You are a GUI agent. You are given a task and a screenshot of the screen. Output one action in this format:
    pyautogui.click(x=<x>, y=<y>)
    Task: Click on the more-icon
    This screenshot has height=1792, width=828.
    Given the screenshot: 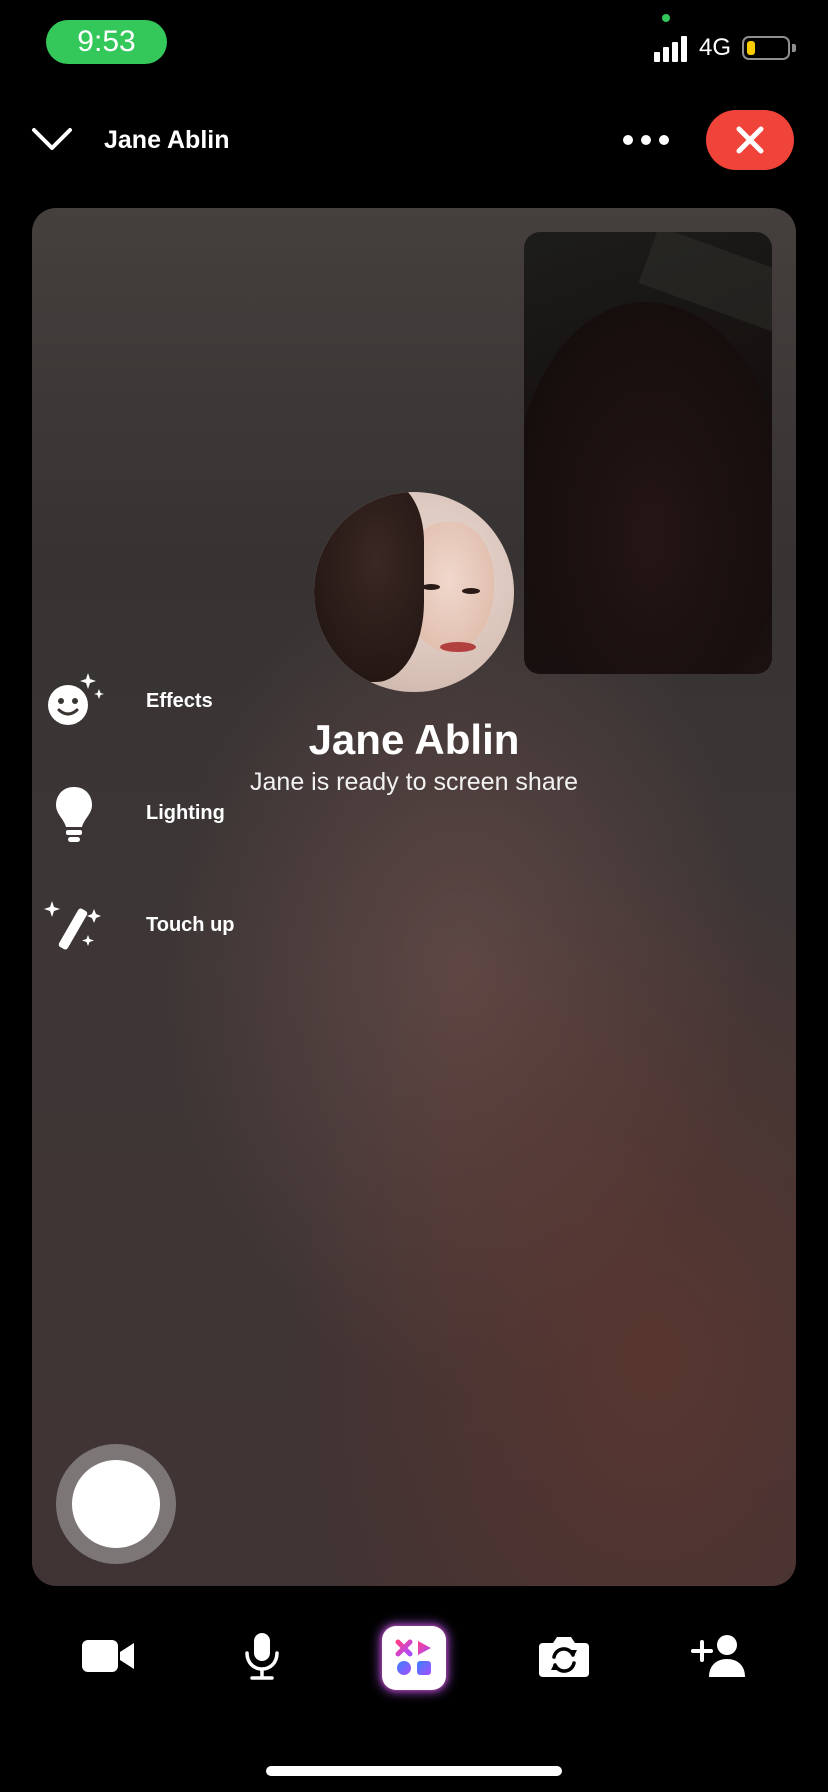 What is the action you would take?
    pyautogui.click(x=646, y=140)
    